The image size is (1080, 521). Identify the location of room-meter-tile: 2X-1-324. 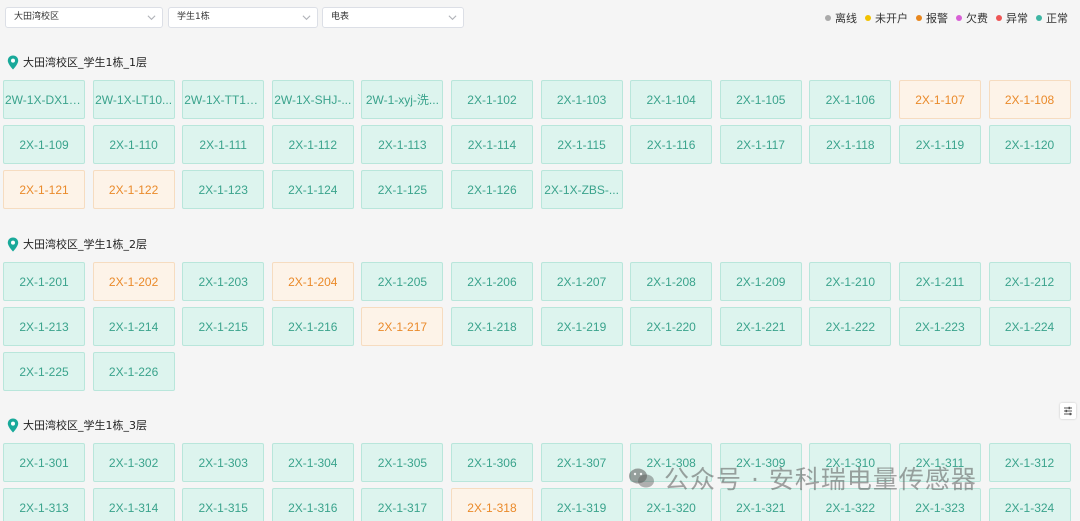
(1029, 504).